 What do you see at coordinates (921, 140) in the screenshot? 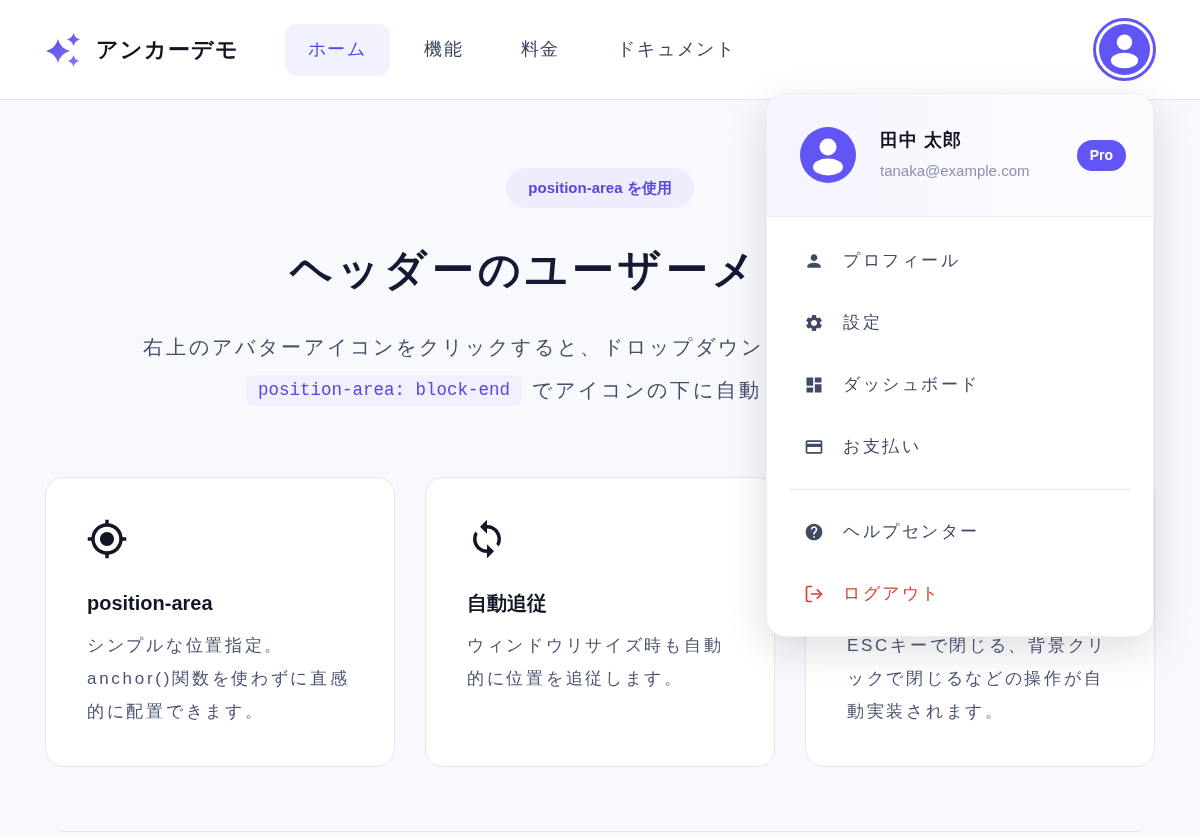
I see `user-name: 田中 太郎` at bounding box center [921, 140].